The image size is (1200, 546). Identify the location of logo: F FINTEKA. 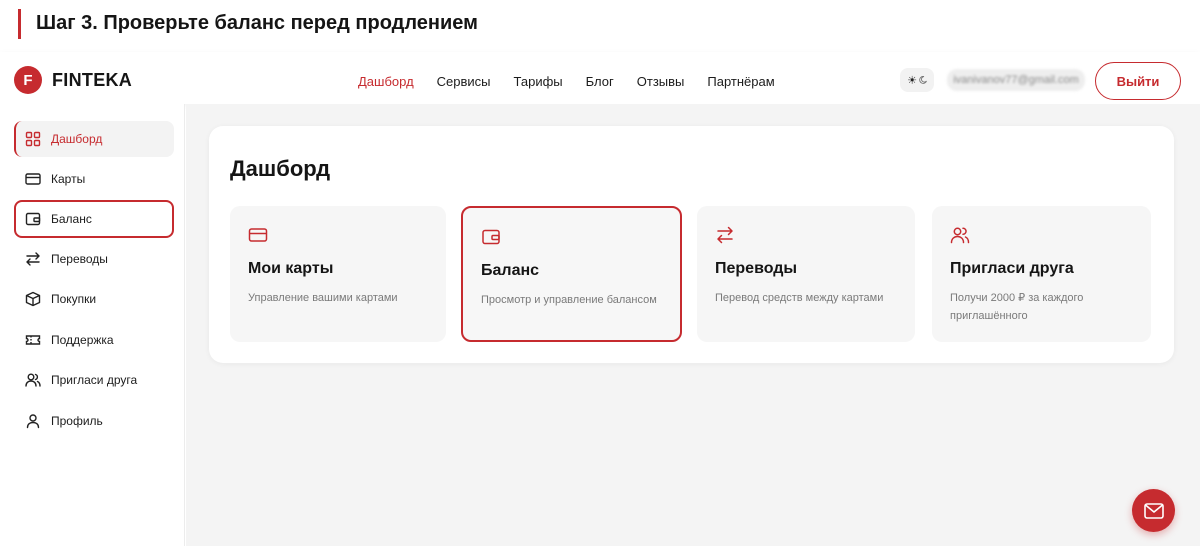
(73, 80).